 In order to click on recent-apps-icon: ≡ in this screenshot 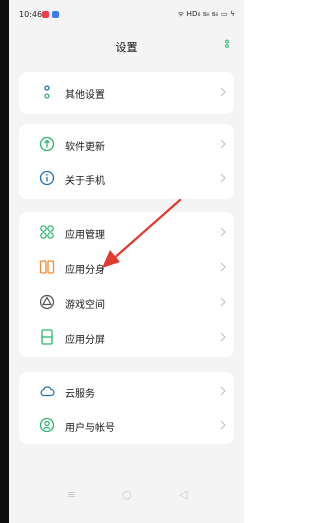, I will do `click(71, 494)`.